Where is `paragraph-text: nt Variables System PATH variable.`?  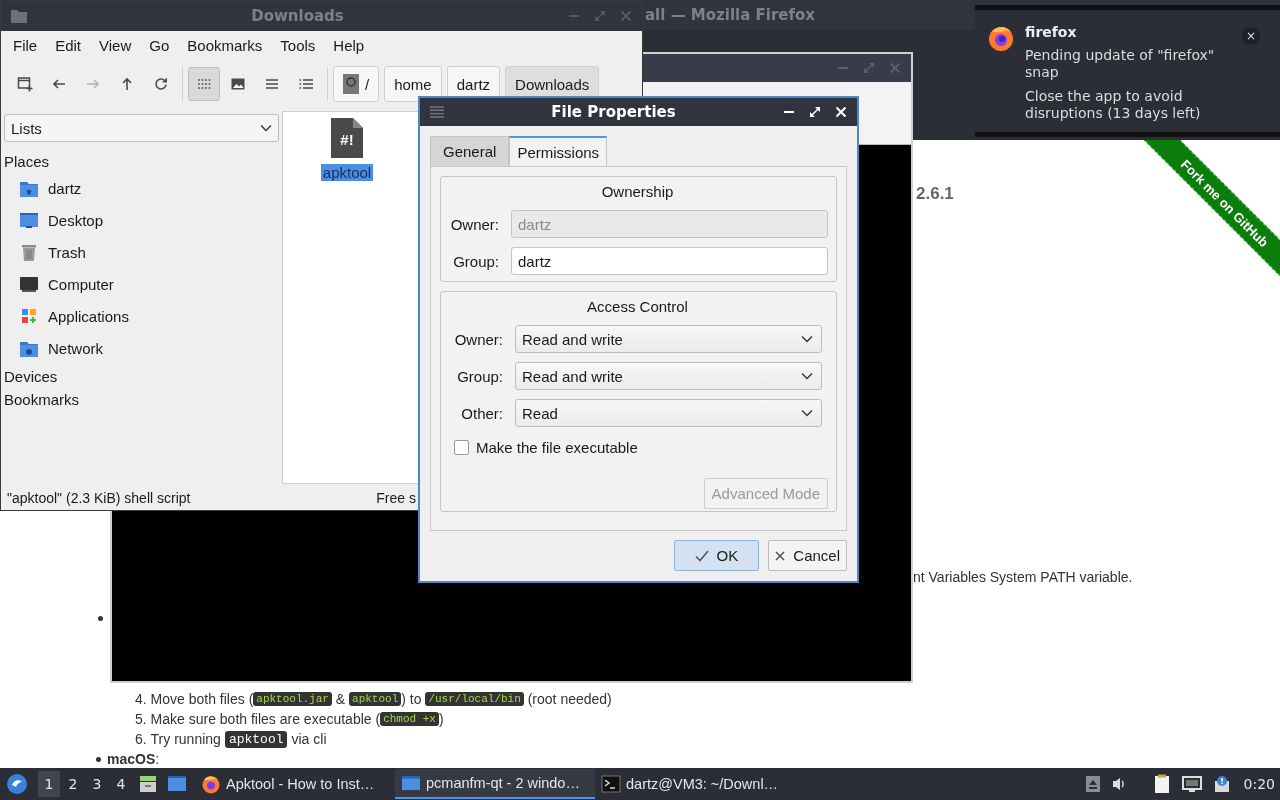 paragraph-text: nt Variables System PATH variable. is located at coordinates (1023, 577).